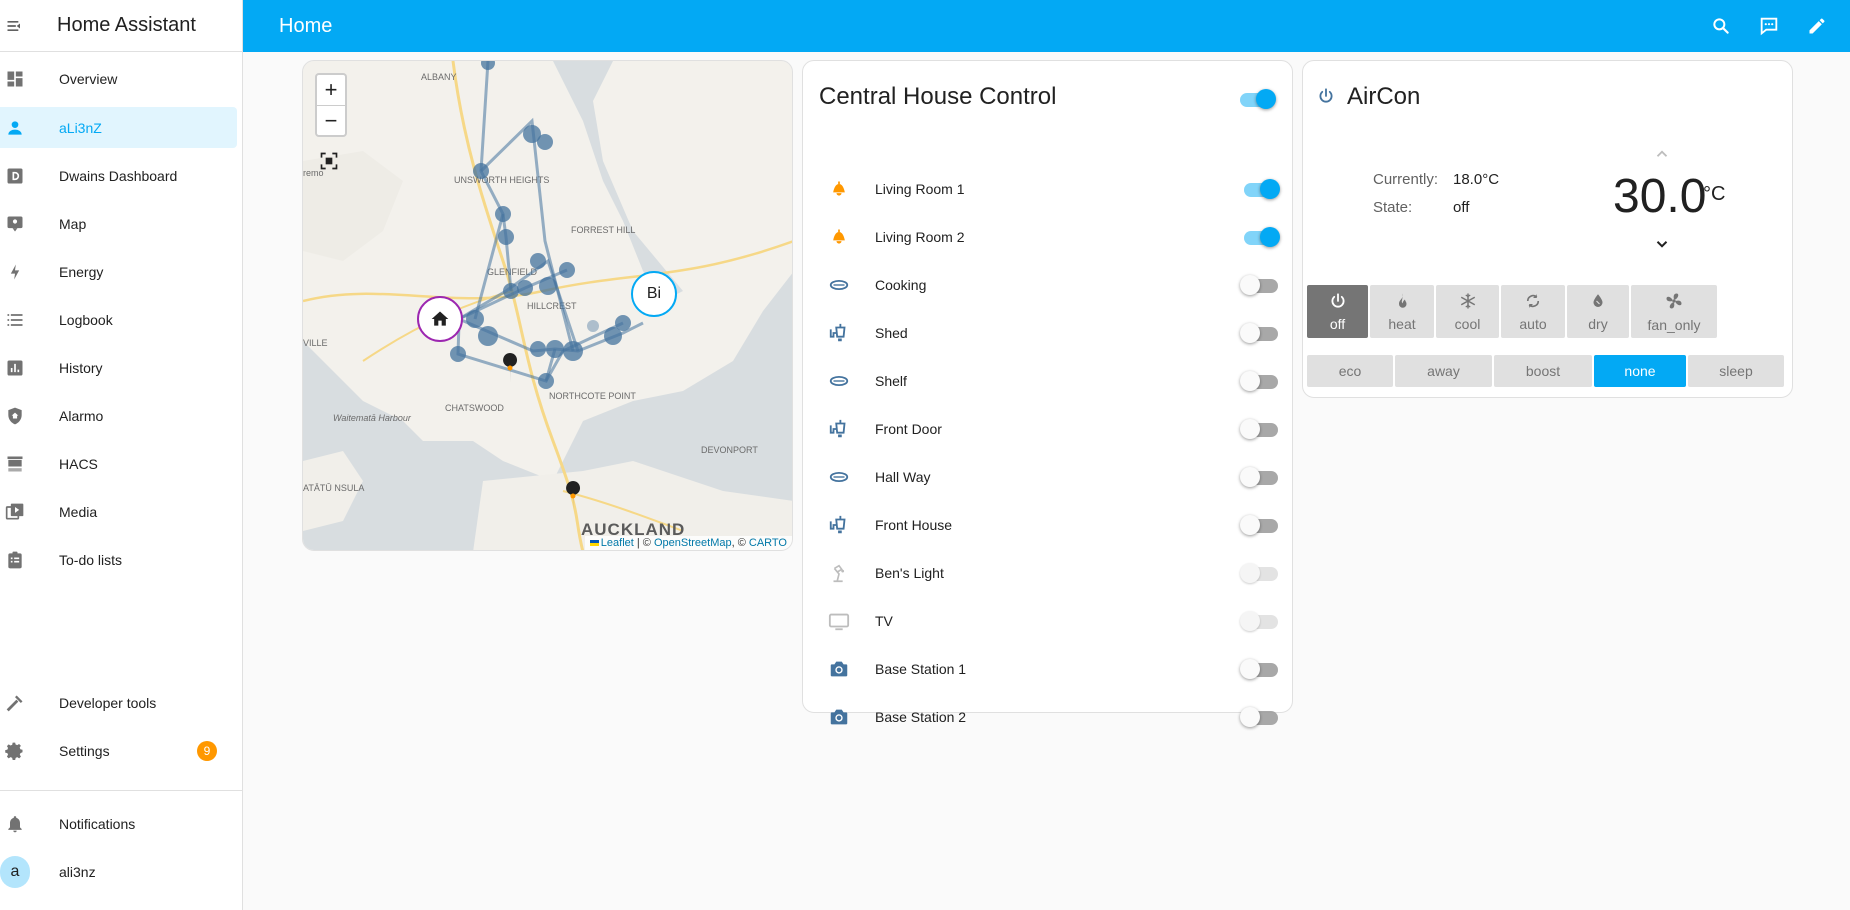  Describe the element at coordinates (839, 669) in the screenshot. I see `camera-icon` at that location.